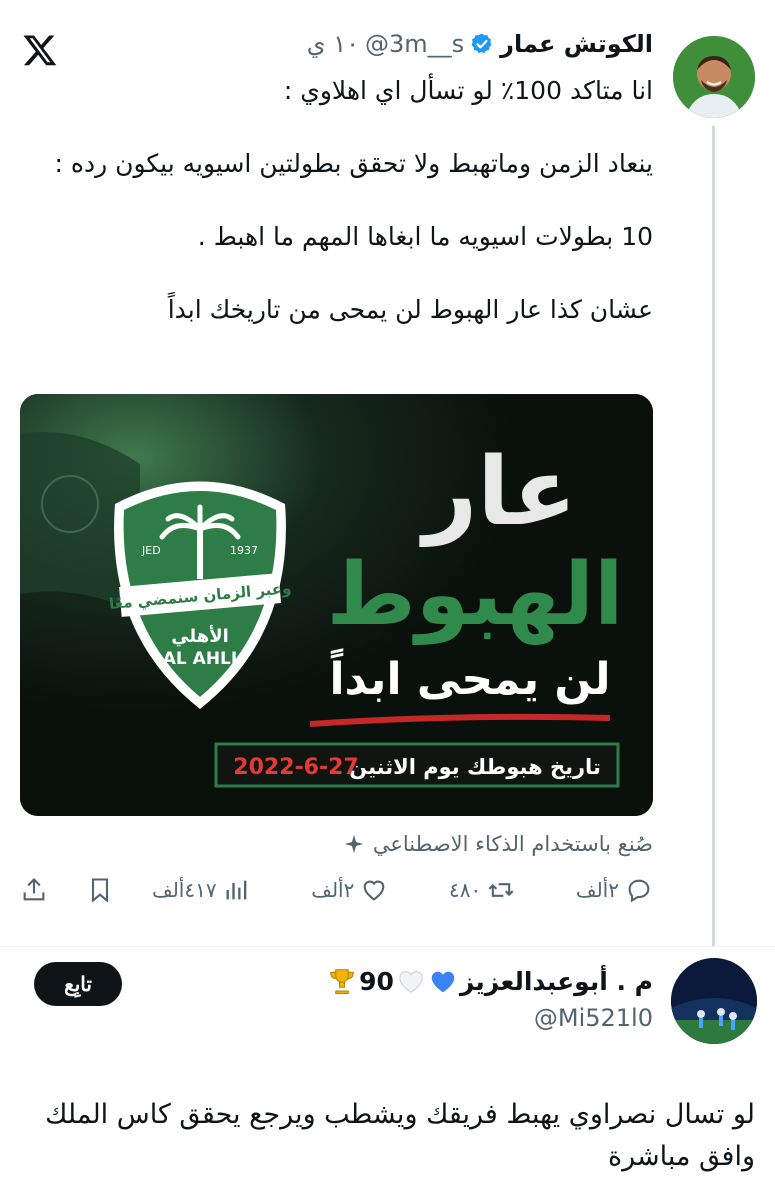  Describe the element at coordinates (333, 890) in the screenshot. I see `like-count: ٢ألف` at that location.